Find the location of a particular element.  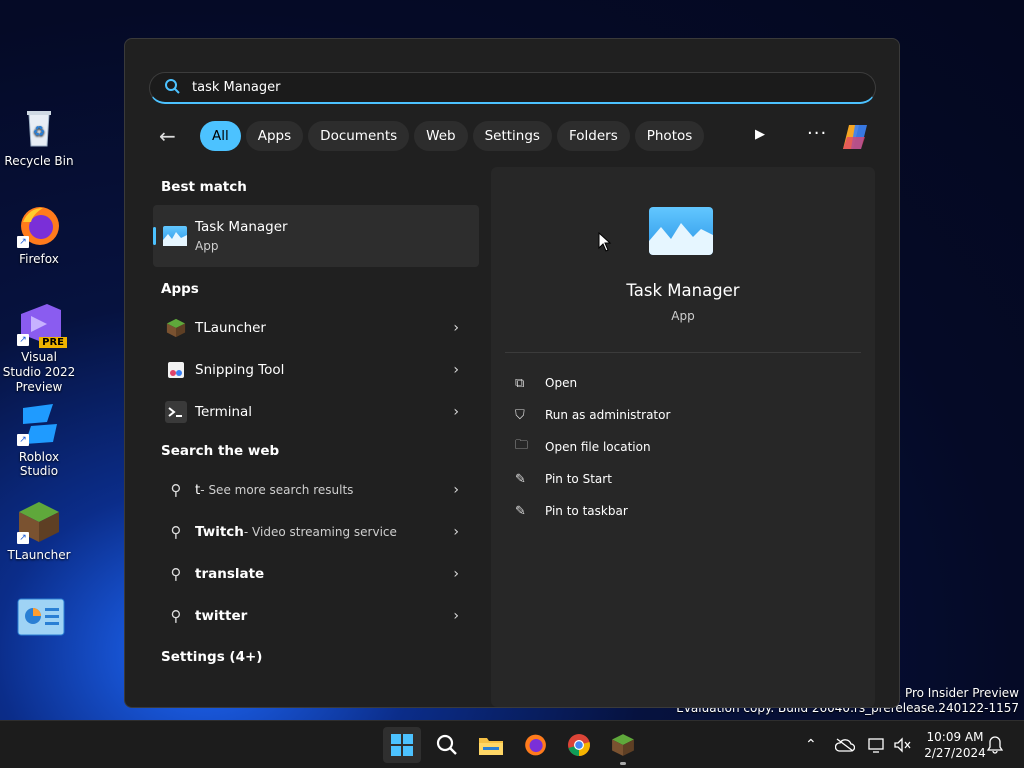

web-result-t: ⚲ t - See more search results › is located at coordinates (316, 490).